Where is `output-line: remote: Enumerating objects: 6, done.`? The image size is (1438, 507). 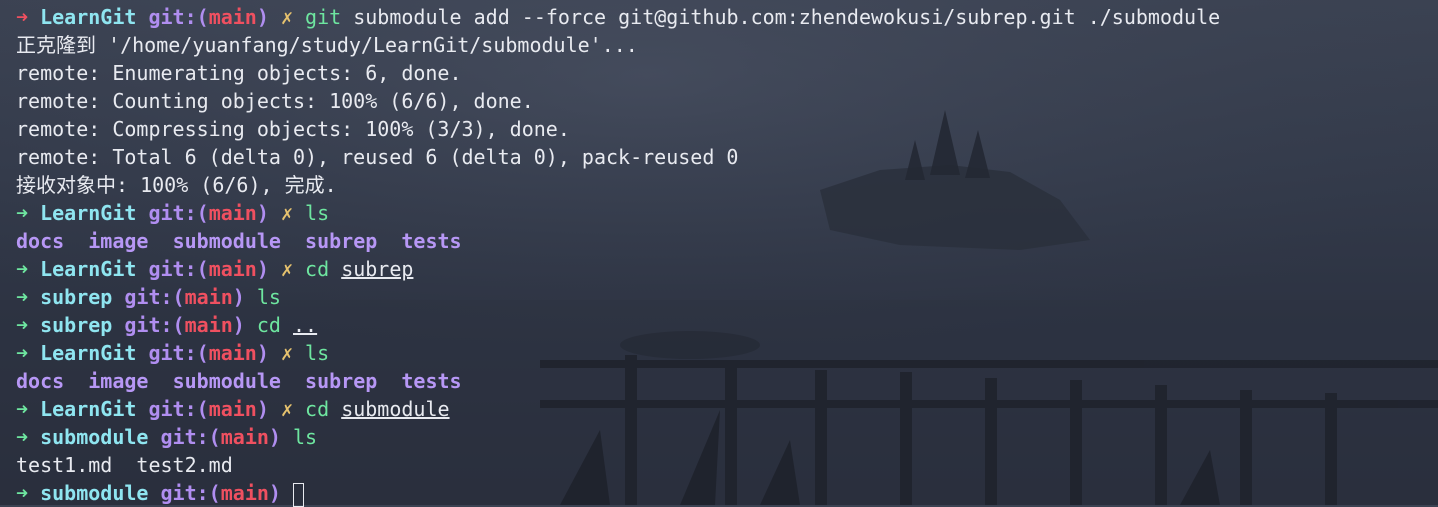 output-line: remote: Enumerating objects: 6, done. is located at coordinates (727, 73).